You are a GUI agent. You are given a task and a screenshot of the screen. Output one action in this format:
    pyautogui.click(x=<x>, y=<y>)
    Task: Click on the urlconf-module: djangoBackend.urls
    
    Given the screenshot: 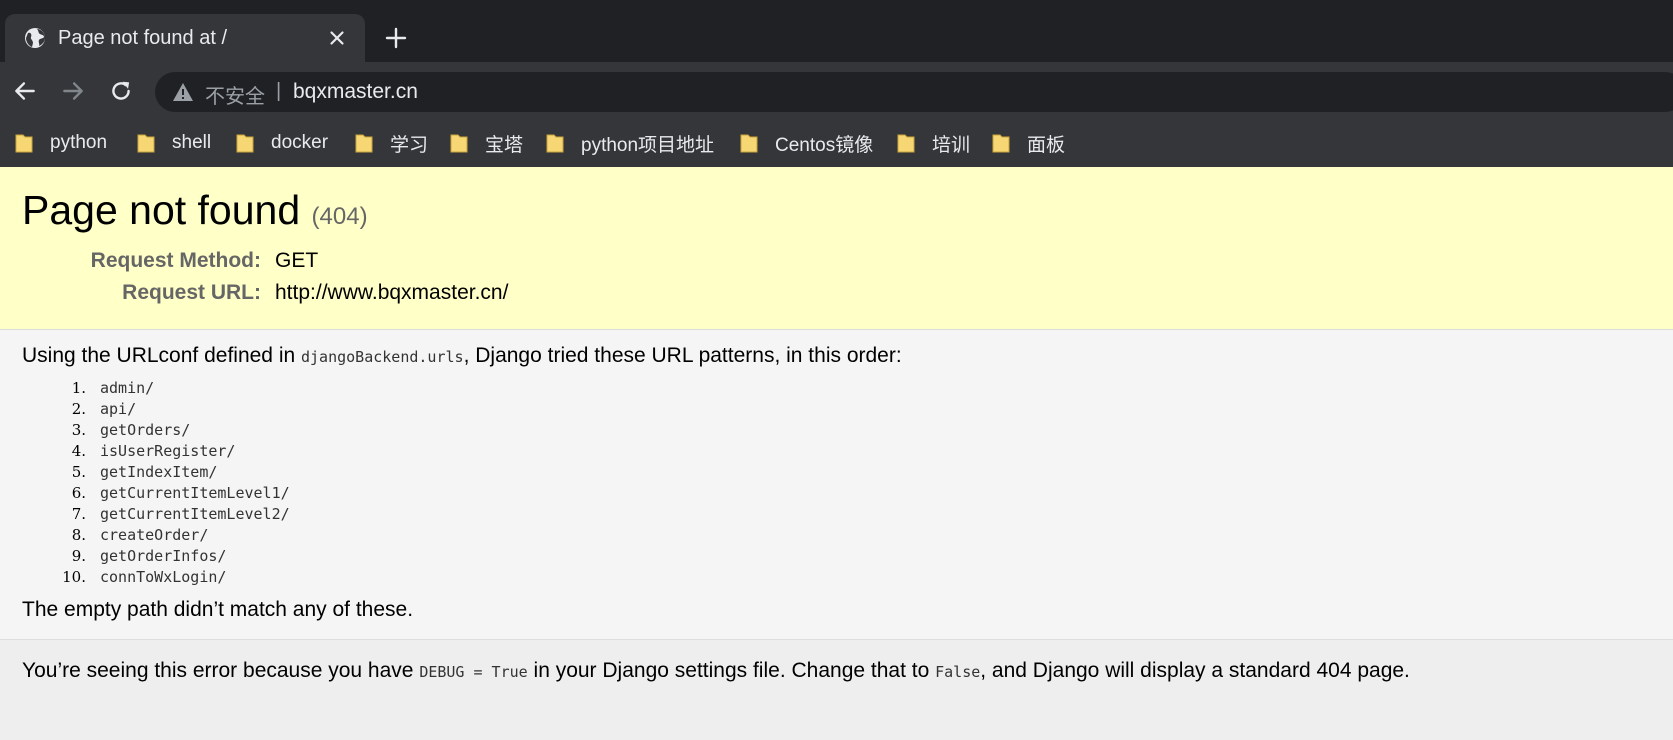 What is the action you would take?
    pyautogui.click(x=382, y=357)
    